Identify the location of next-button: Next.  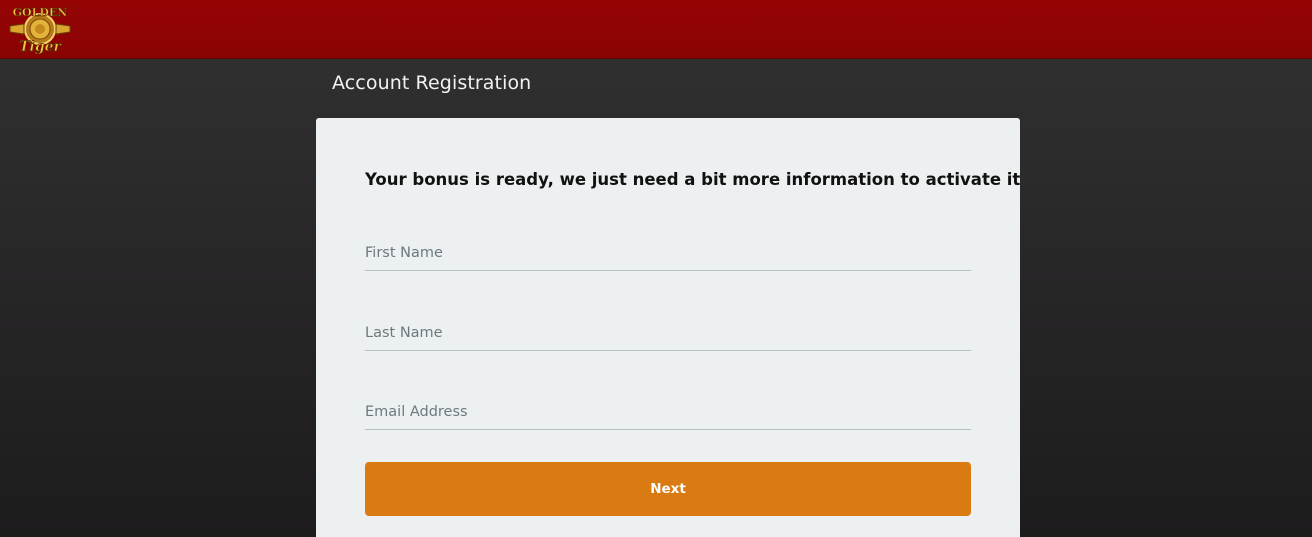
(668, 489).